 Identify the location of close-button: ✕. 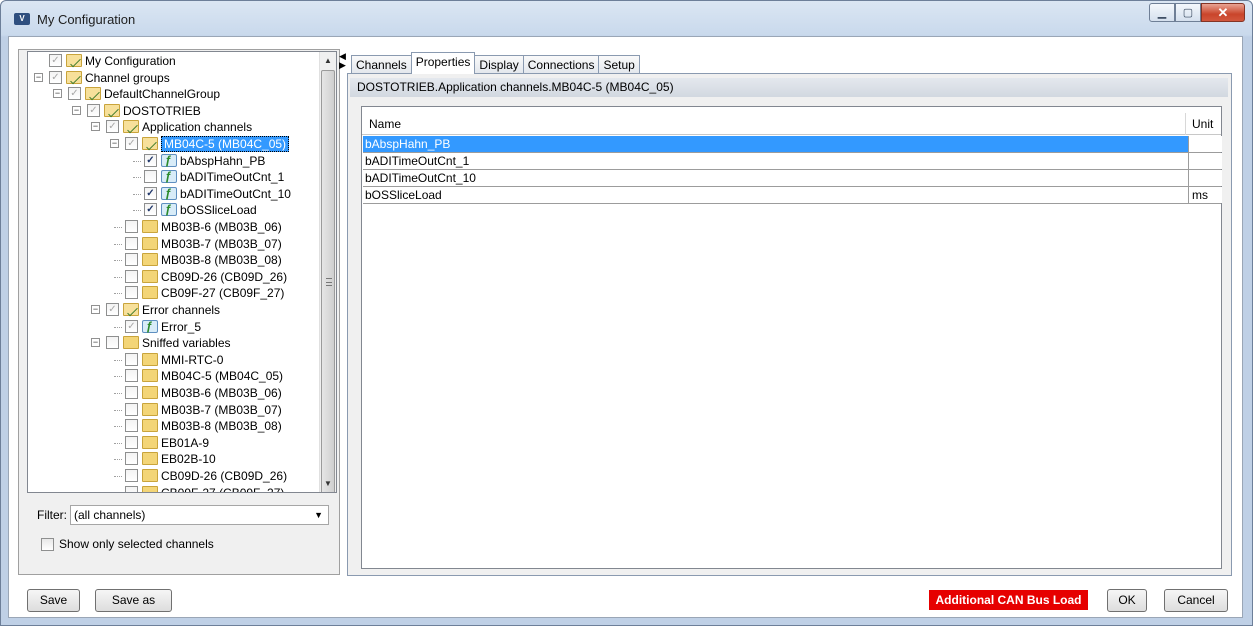
(1223, 12).